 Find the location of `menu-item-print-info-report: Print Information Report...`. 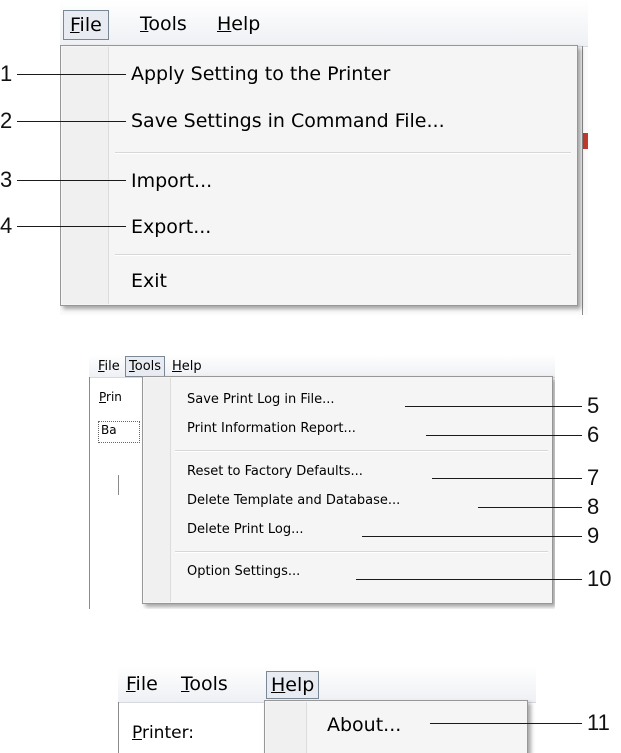

menu-item-print-info-report: Print Information Report... is located at coordinates (271, 429).